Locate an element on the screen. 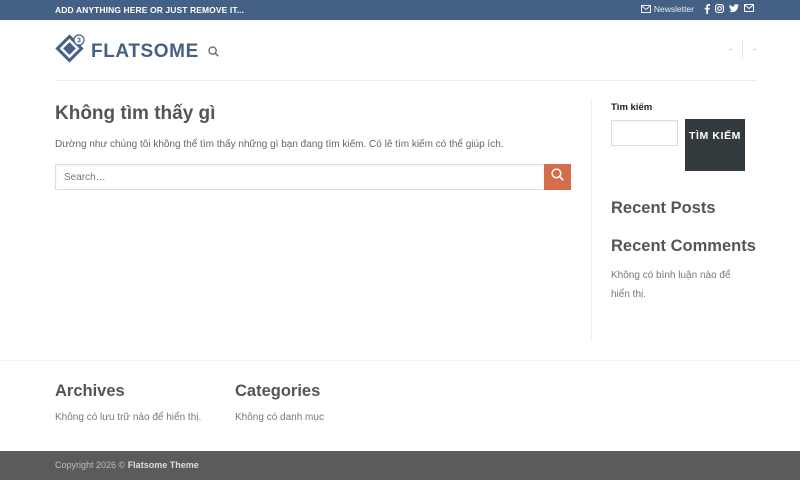 This screenshot has height=480, width=800. recent-comments-title: Recent Comments is located at coordinates (683, 246).